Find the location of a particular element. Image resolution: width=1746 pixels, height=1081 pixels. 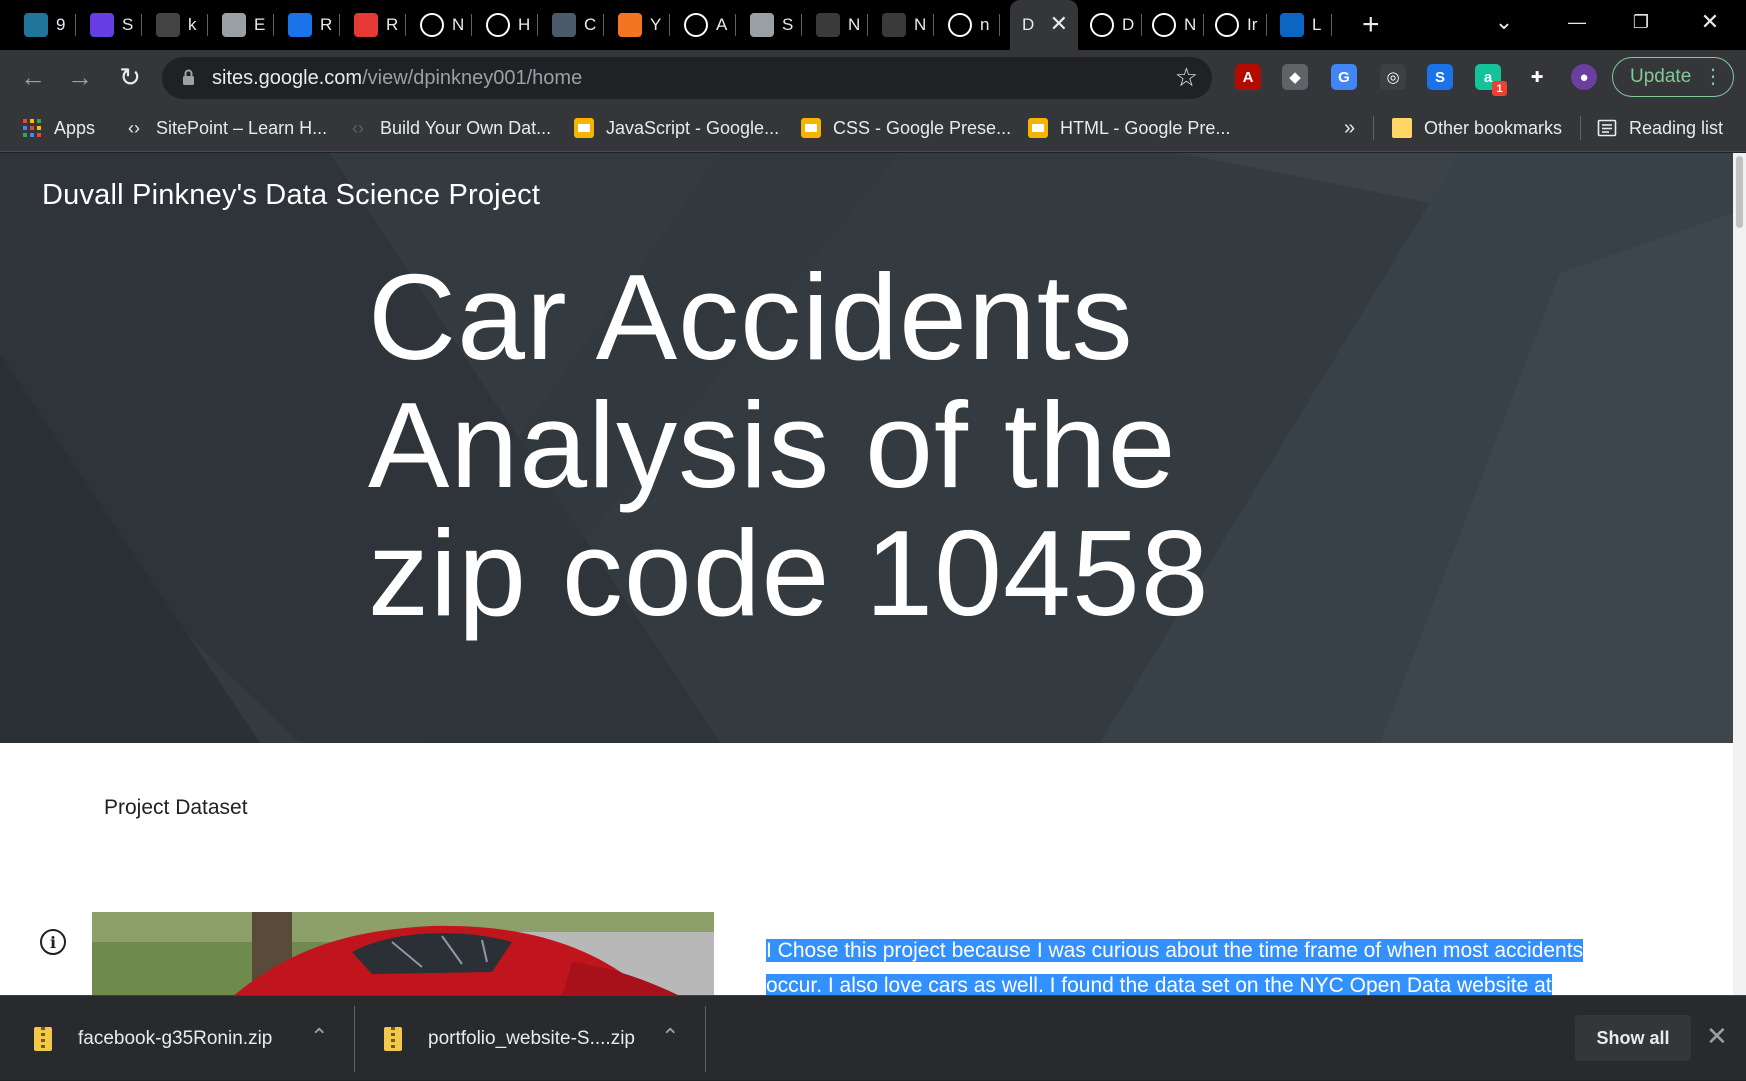

tab: Y is located at coordinates (638, 25).